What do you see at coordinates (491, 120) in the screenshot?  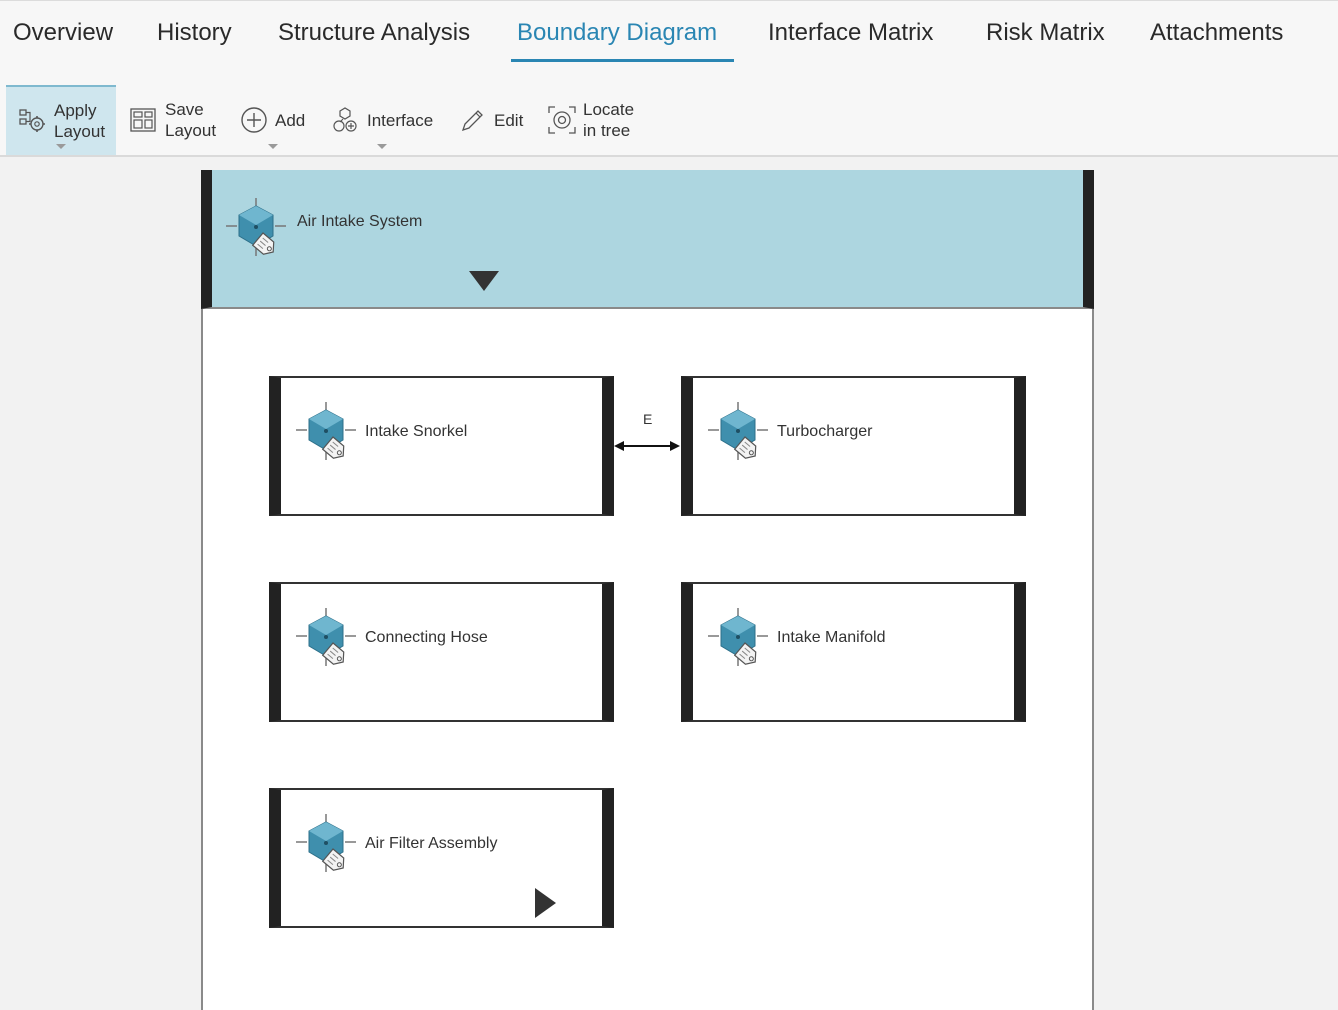 I see `edit-button: Edit` at bounding box center [491, 120].